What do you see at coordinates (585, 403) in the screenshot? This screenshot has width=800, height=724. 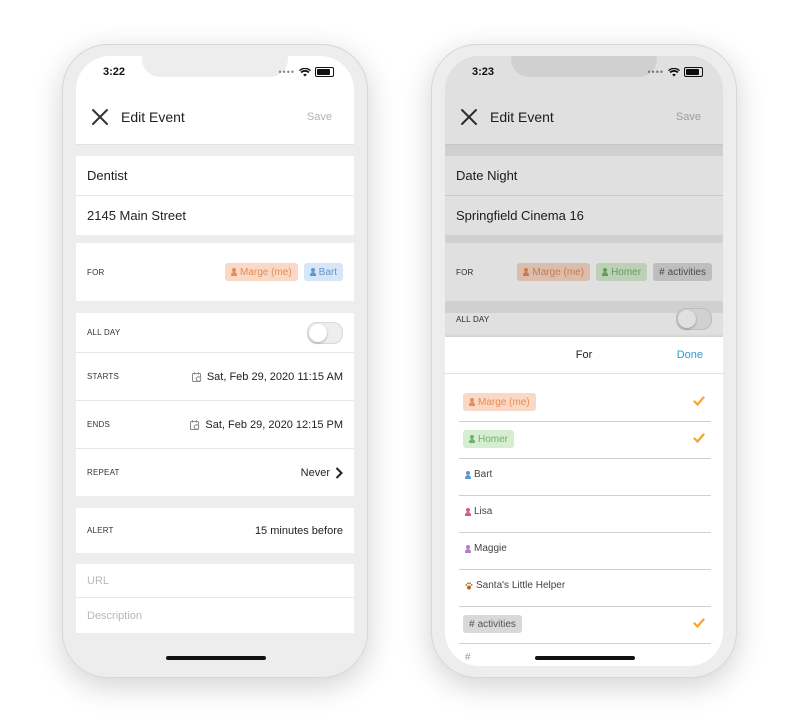 I see `option-marge: Marge (me)` at bounding box center [585, 403].